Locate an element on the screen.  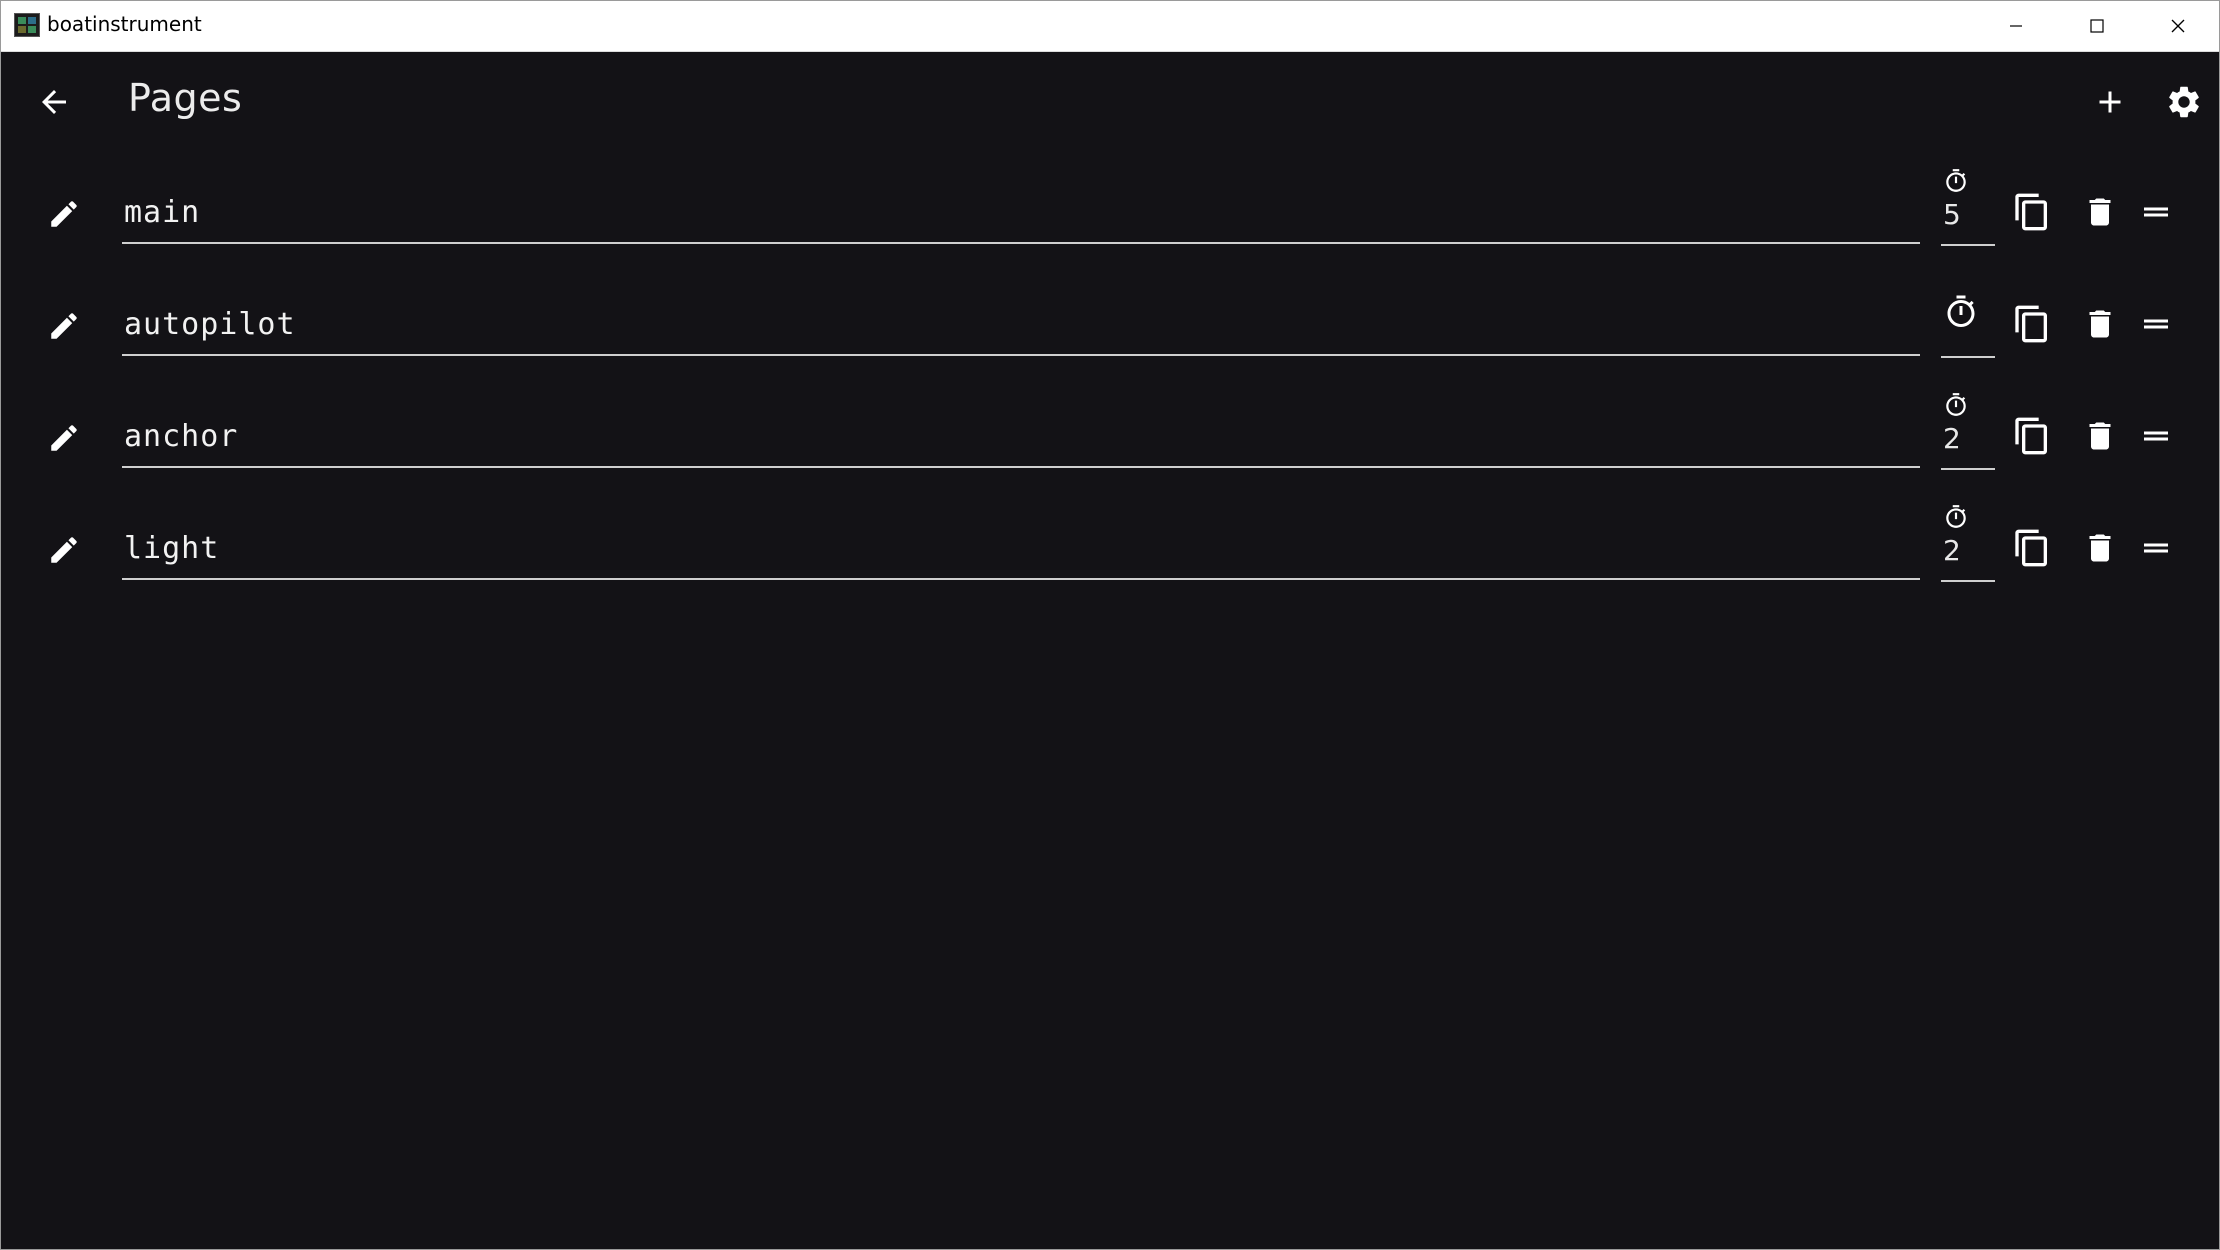
add-icon is located at coordinates (2110, 102).